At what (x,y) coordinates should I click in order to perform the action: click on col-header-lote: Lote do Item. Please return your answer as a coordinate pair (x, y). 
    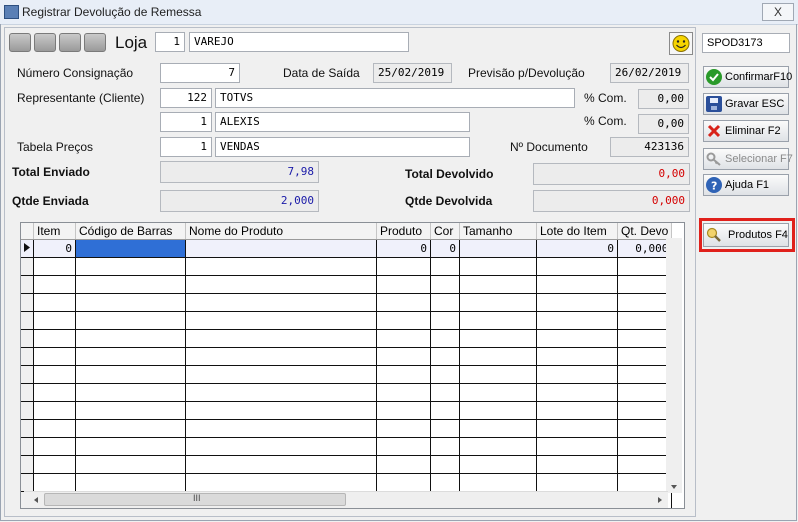
    Looking at the image, I should click on (577, 231).